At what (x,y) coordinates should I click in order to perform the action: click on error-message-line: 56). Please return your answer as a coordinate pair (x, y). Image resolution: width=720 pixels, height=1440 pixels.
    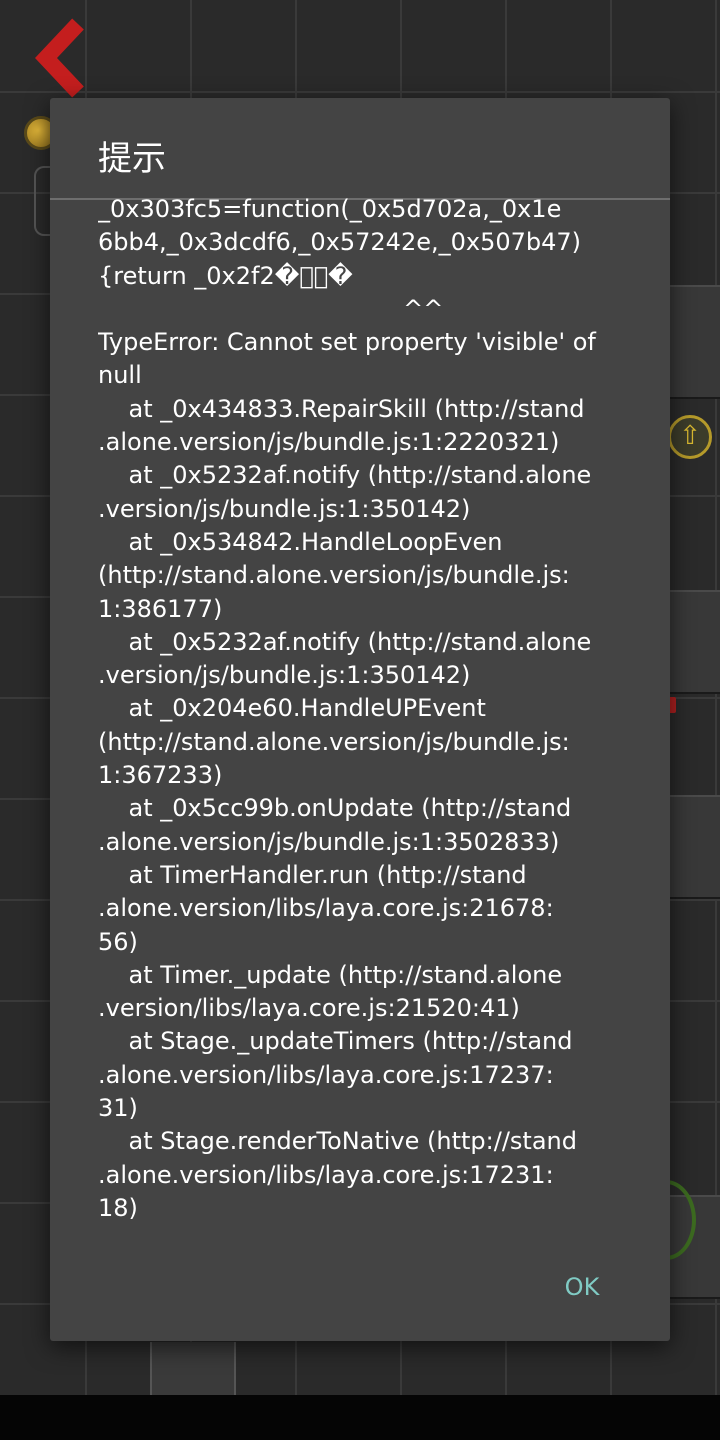
    Looking at the image, I should click on (118, 941).